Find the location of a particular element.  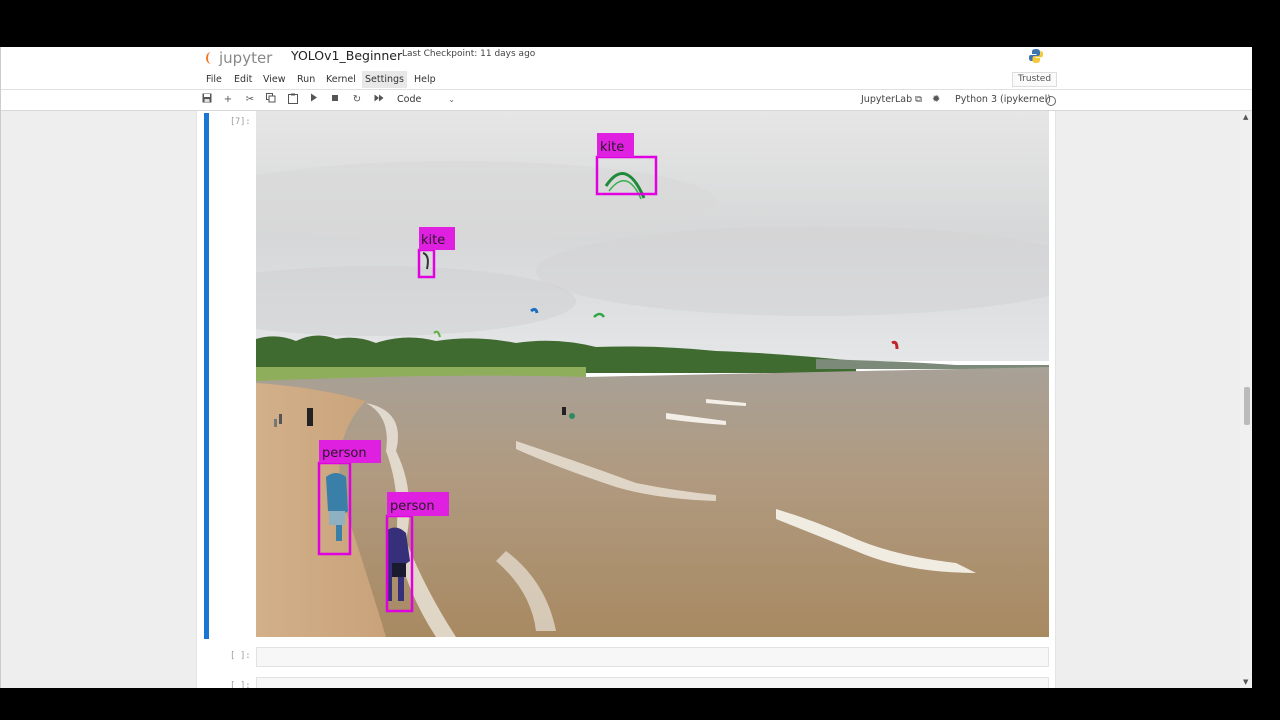

detection-kite-1-label: kite is located at coordinates (612, 147).